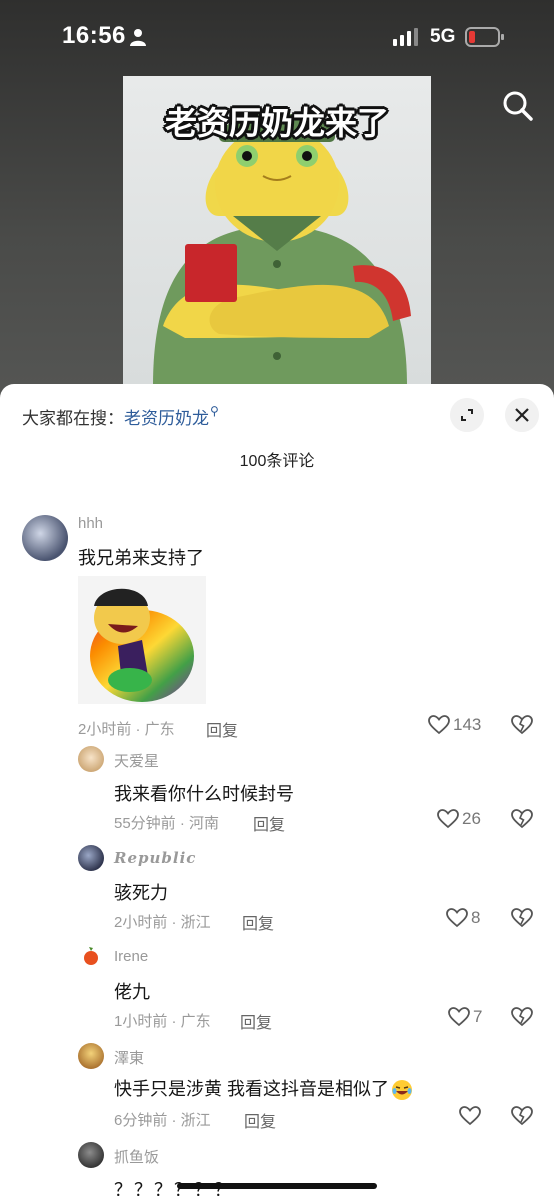 This screenshot has width=554, height=1200. I want to click on comment-meta: 2小时前 · 浙江, so click(162, 922).